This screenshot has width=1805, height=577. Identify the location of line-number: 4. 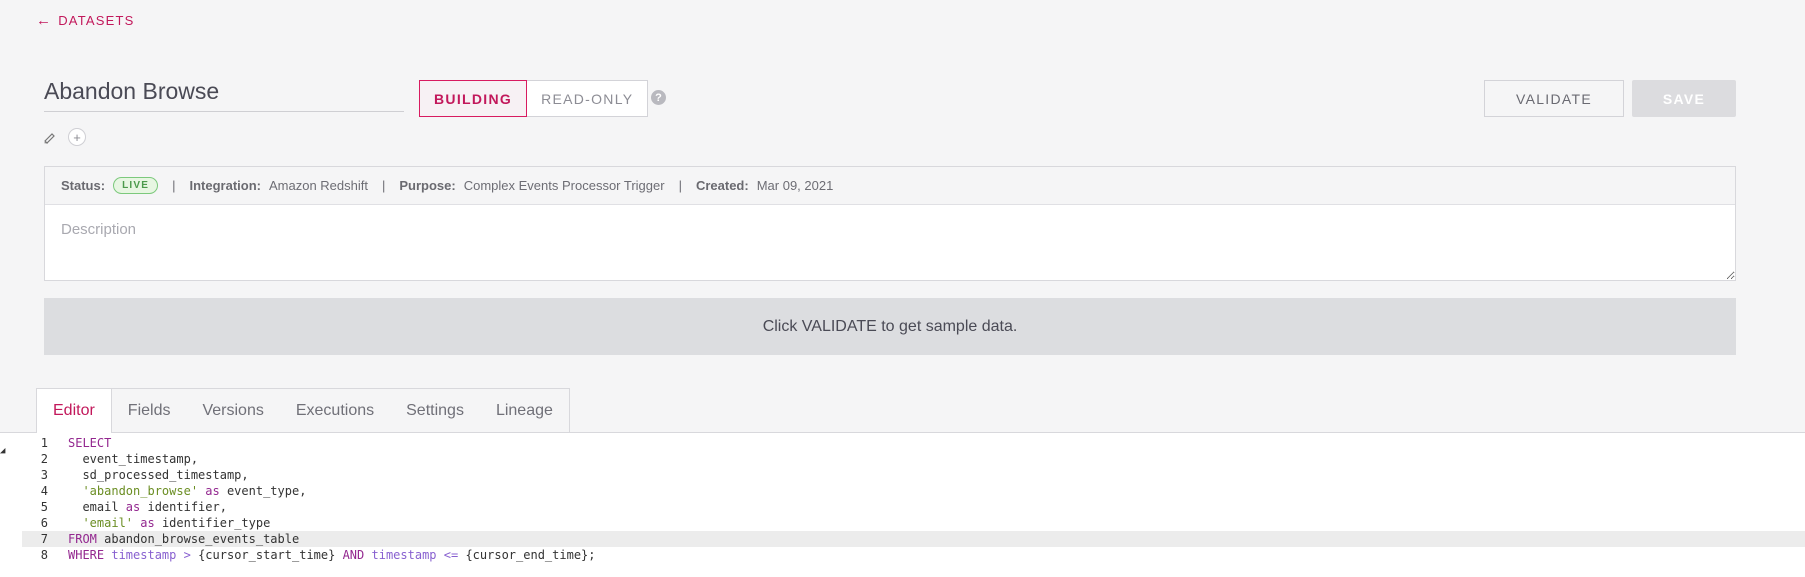
(44, 491).